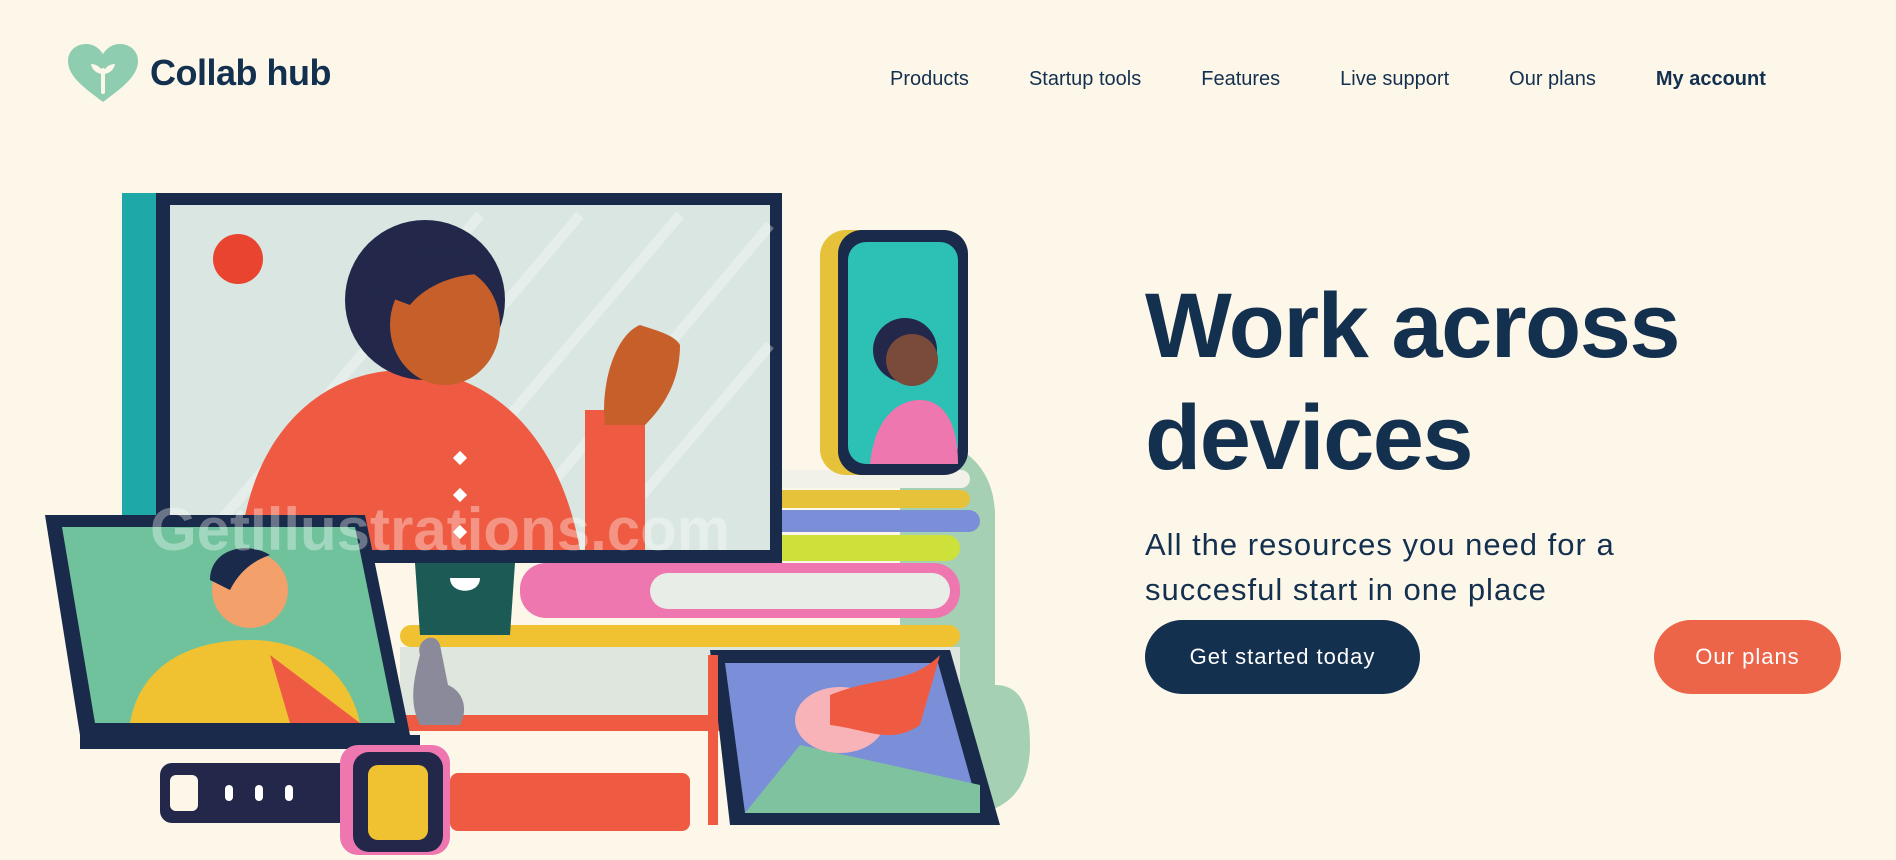 The image size is (1896, 860). What do you see at coordinates (1552, 79) in the screenshot?
I see `nav-our-plans: Our plans` at bounding box center [1552, 79].